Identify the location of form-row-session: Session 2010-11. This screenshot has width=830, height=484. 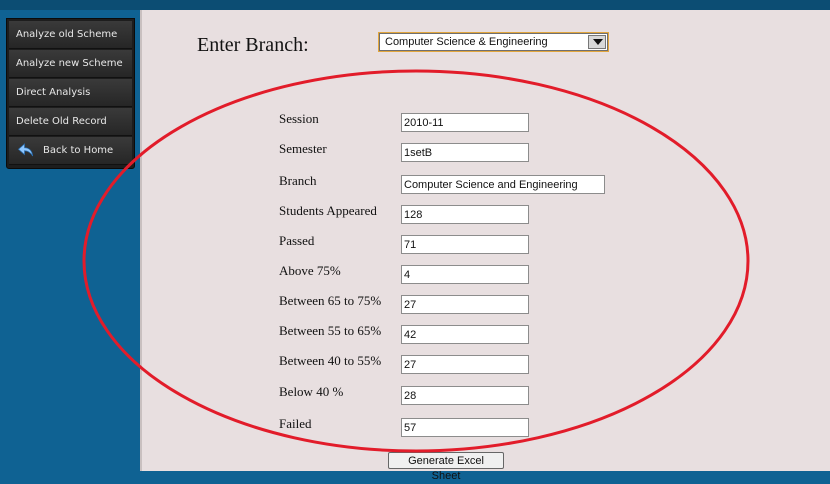
(444, 123).